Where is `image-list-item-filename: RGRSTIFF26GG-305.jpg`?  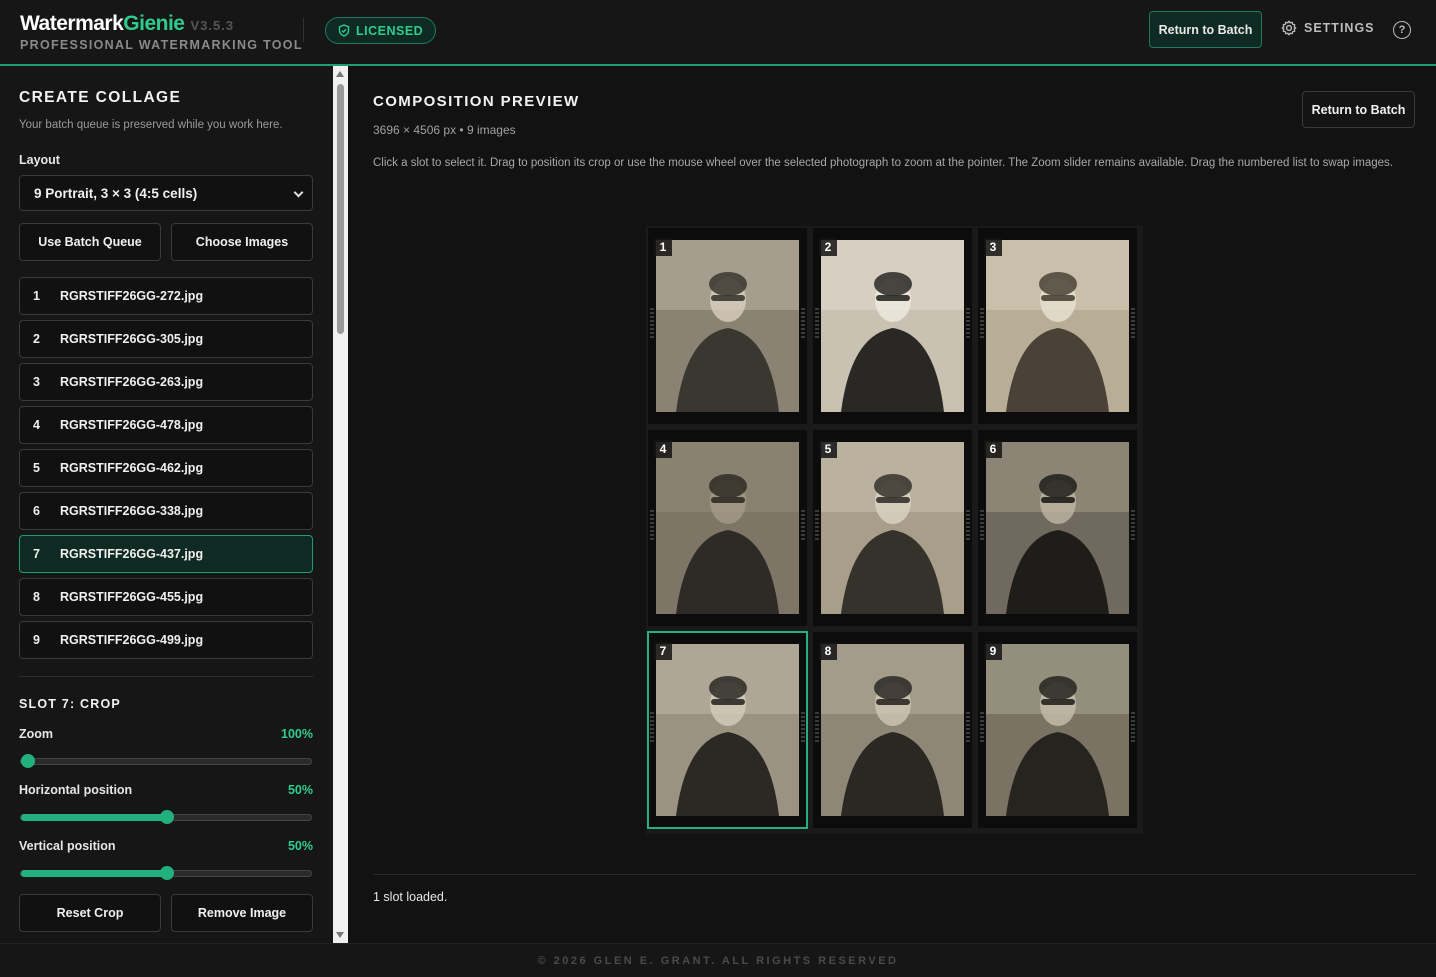
image-list-item-filename: RGRSTIFF26GG-305.jpg is located at coordinates (132, 339).